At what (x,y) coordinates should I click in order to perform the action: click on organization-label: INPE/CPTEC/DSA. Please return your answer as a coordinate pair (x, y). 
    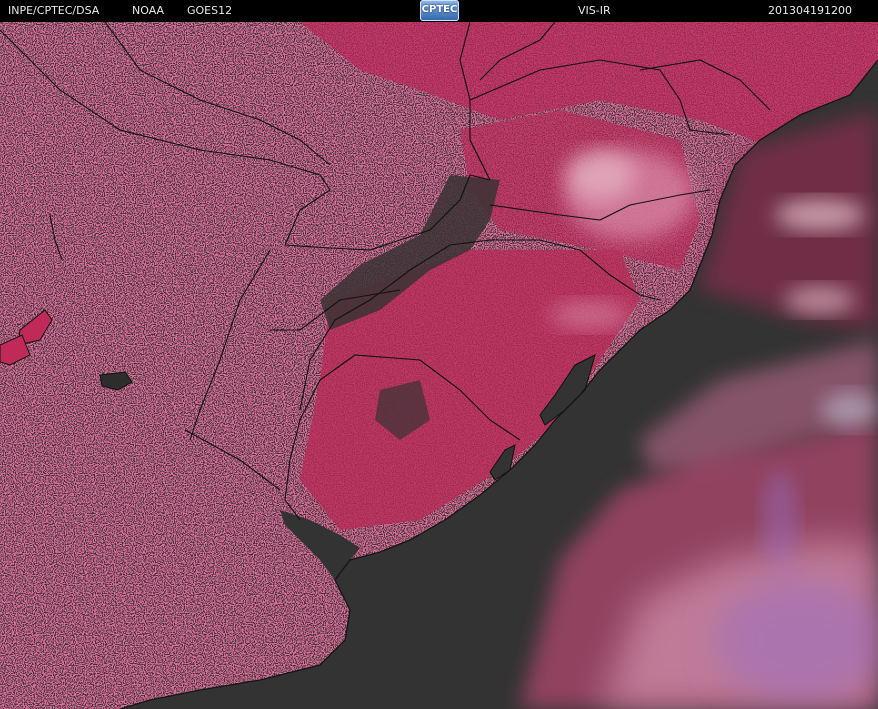
    Looking at the image, I should click on (54, 10).